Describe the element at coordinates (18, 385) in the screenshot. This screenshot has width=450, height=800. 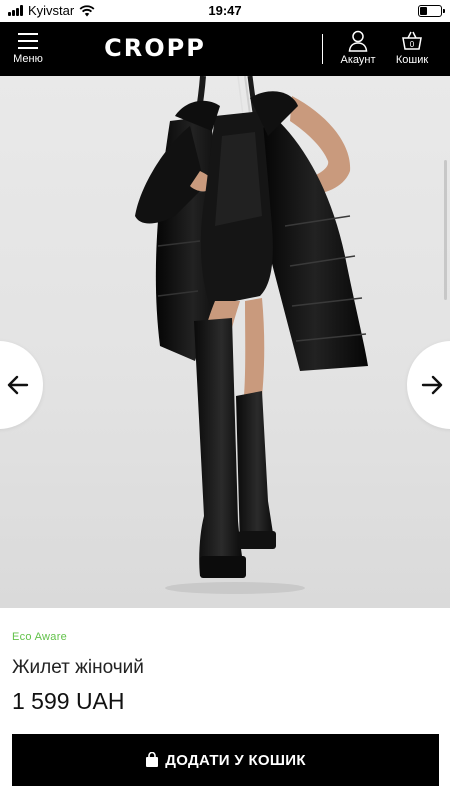
I see `arrow-left-icon` at that location.